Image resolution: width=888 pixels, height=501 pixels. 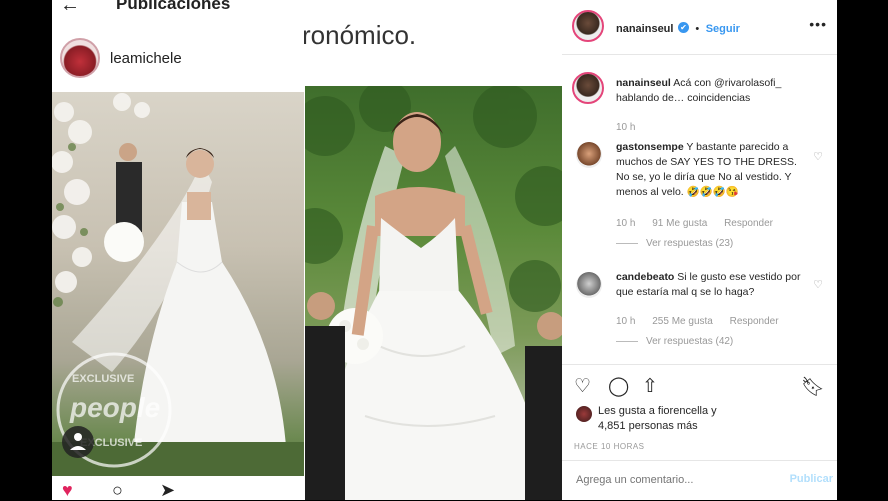 What do you see at coordinates (813, 387) in the screenshot?
I see `bookmark-icon: 🔖︎` at bounding box center [813, 387].